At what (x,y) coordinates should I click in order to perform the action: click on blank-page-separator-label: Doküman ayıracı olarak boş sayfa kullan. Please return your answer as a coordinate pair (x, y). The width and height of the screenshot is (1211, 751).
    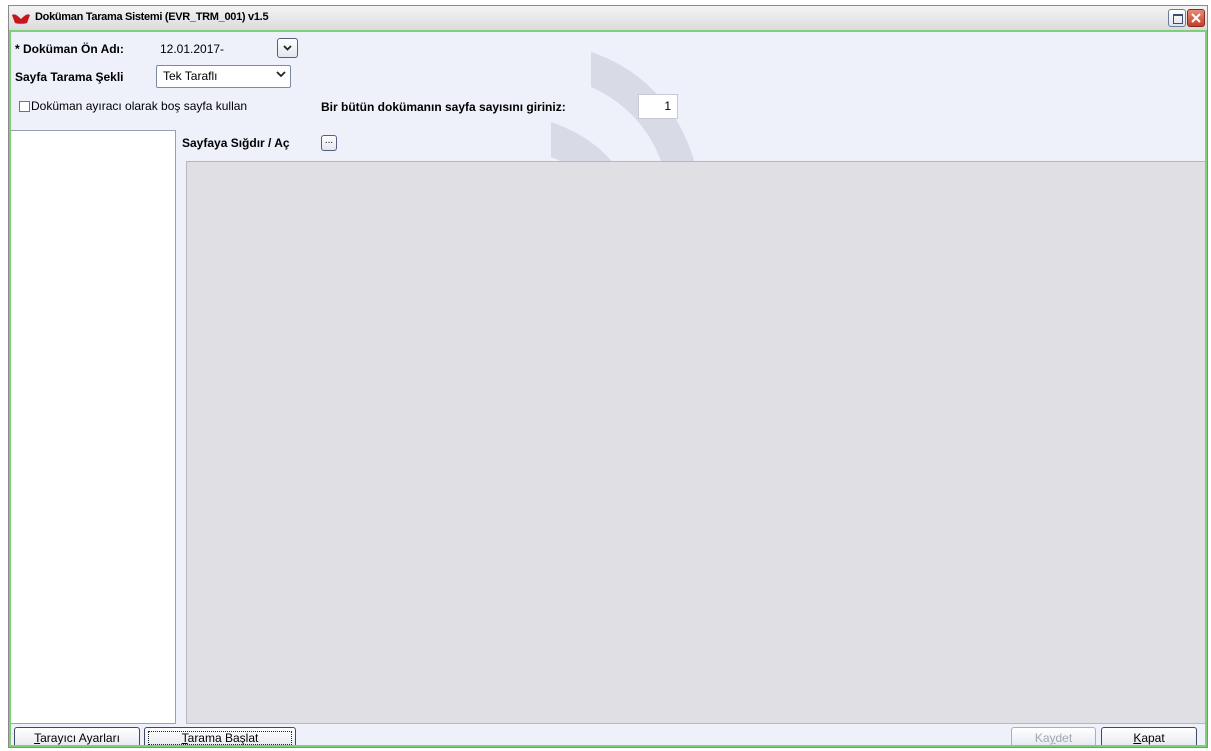
    Looking at the image, I should click on (139, 106).